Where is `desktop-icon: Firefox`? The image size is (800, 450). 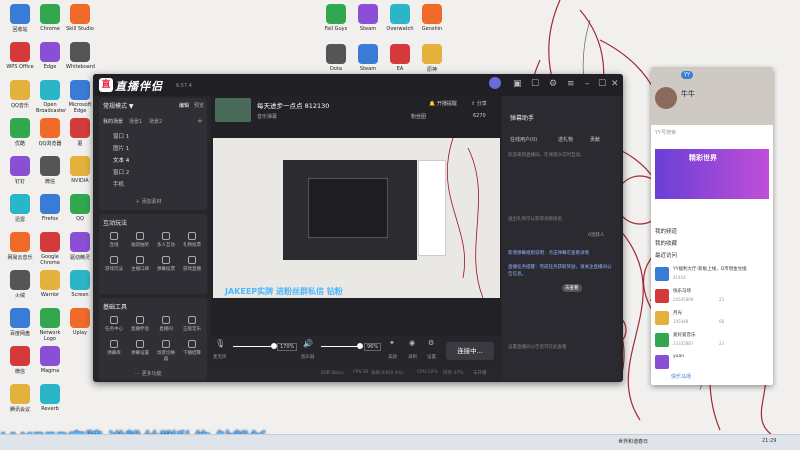 desktop-icon: Firefox is located at coordinates (50, 208).